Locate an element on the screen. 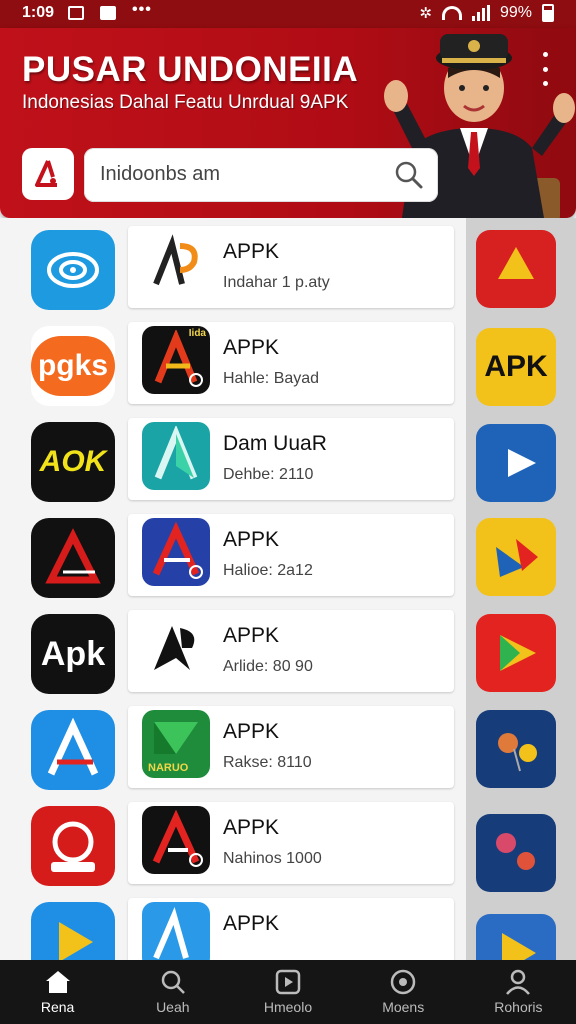 The width and height of the screenshot is (576, 1024). home-icon is located at coordinates (57, 982).